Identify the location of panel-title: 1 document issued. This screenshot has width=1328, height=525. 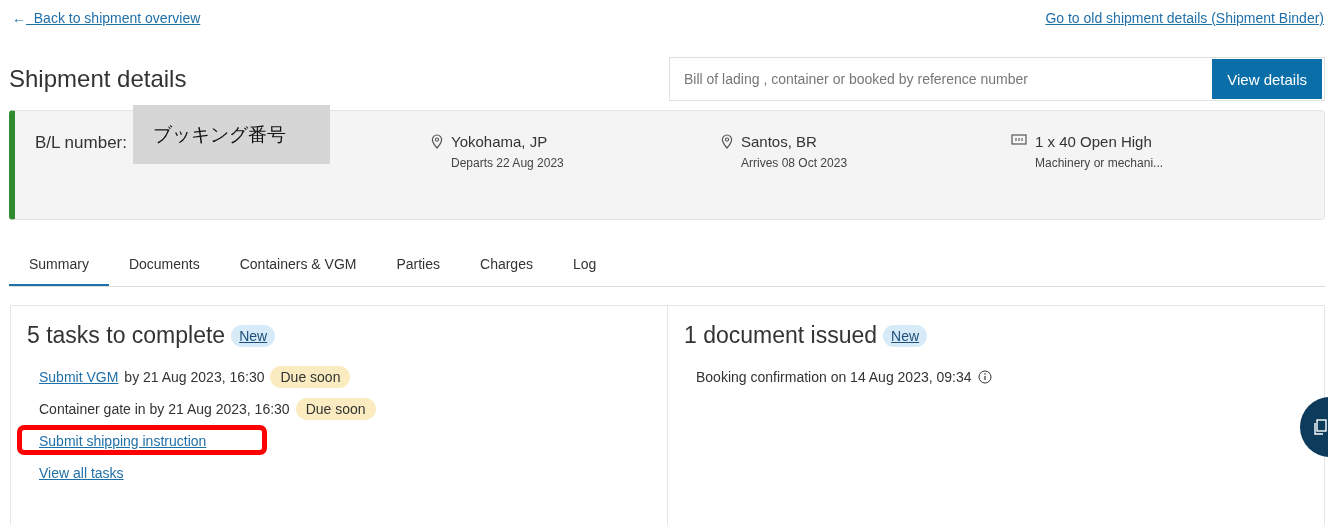
(781, 335).